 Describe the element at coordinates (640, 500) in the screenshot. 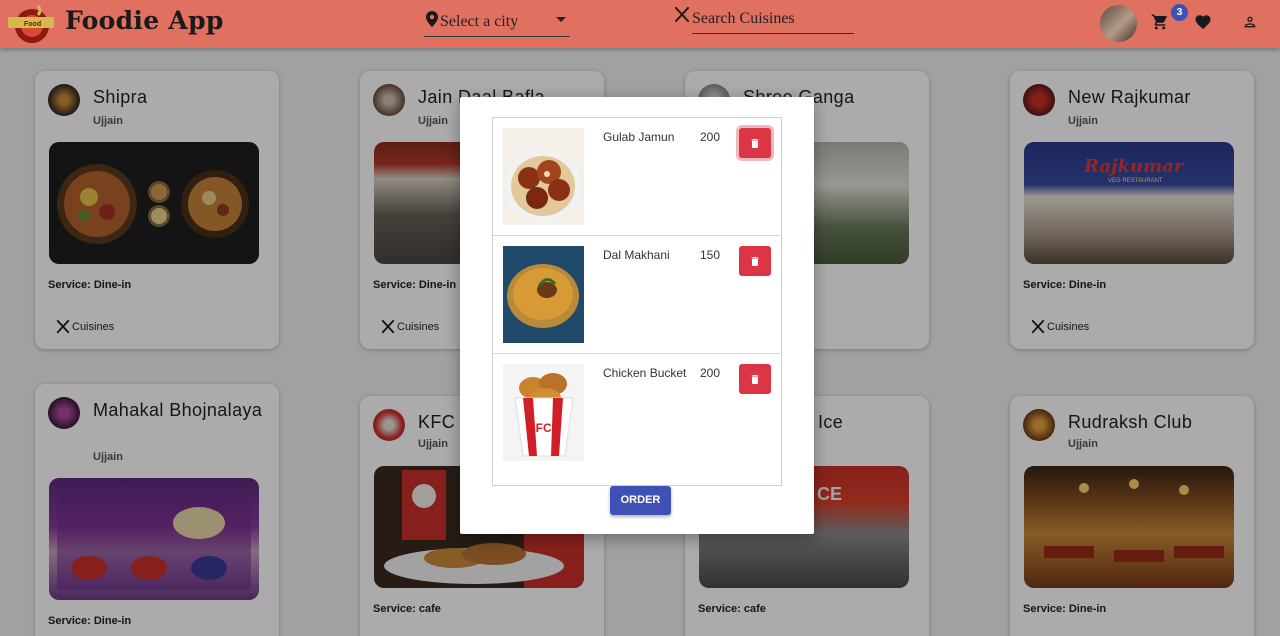

I see `order-button: ORDER` at that location.